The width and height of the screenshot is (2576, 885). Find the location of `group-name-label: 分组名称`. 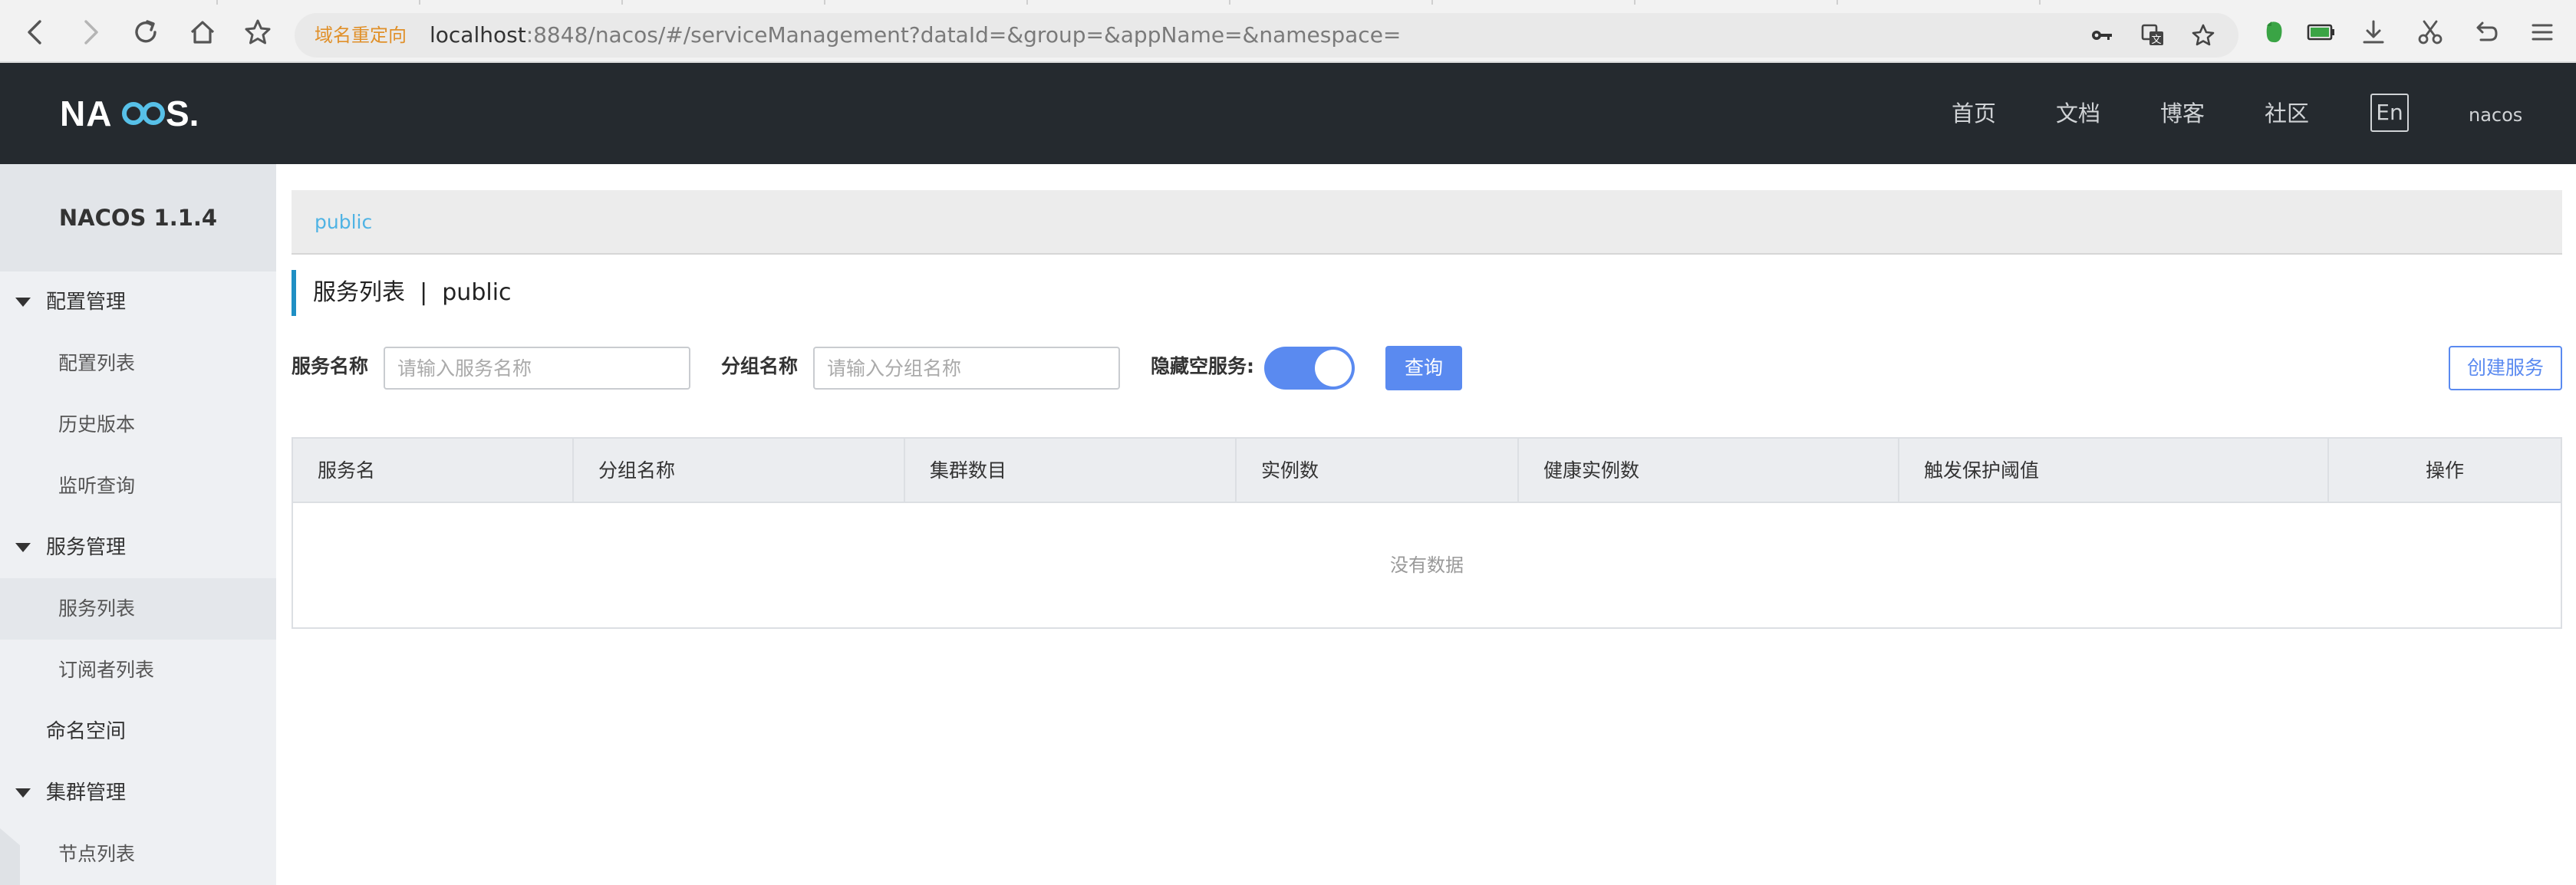

group-name-label: 分组名称 is located at coordinates (760, 366).